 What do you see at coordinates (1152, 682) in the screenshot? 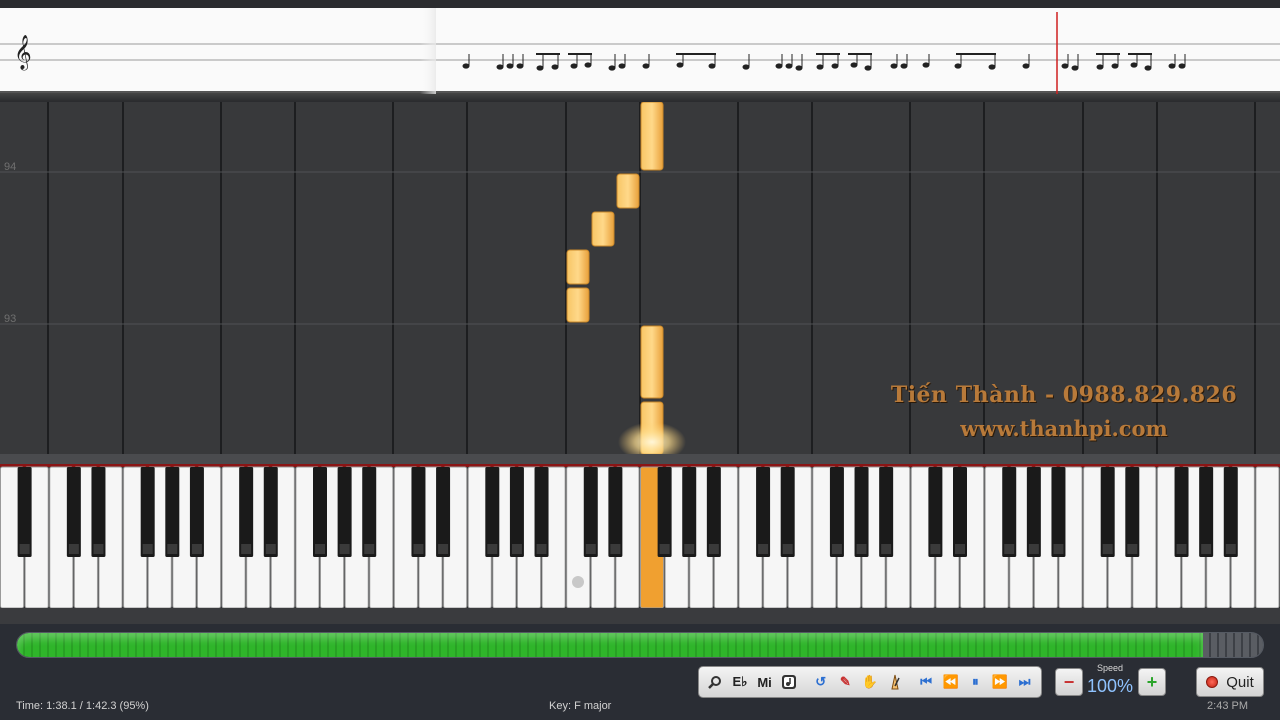
I see `speed-increase-button: +` at bounding box center [1152, 682].